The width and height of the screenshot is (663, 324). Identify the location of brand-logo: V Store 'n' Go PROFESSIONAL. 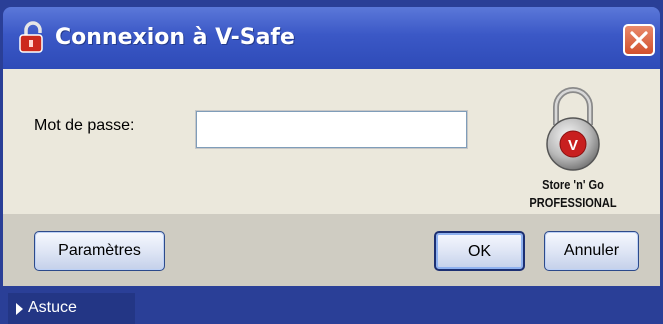
(573, 146).